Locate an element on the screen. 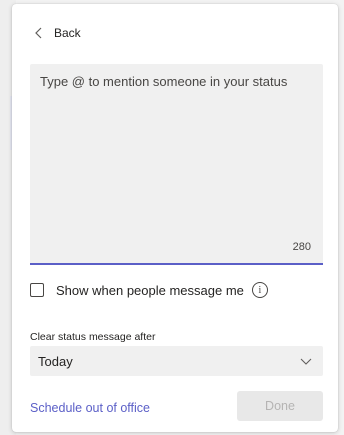 This screenshot has width=344, height=435. back-button: Back is located at coordinates (56, 33).